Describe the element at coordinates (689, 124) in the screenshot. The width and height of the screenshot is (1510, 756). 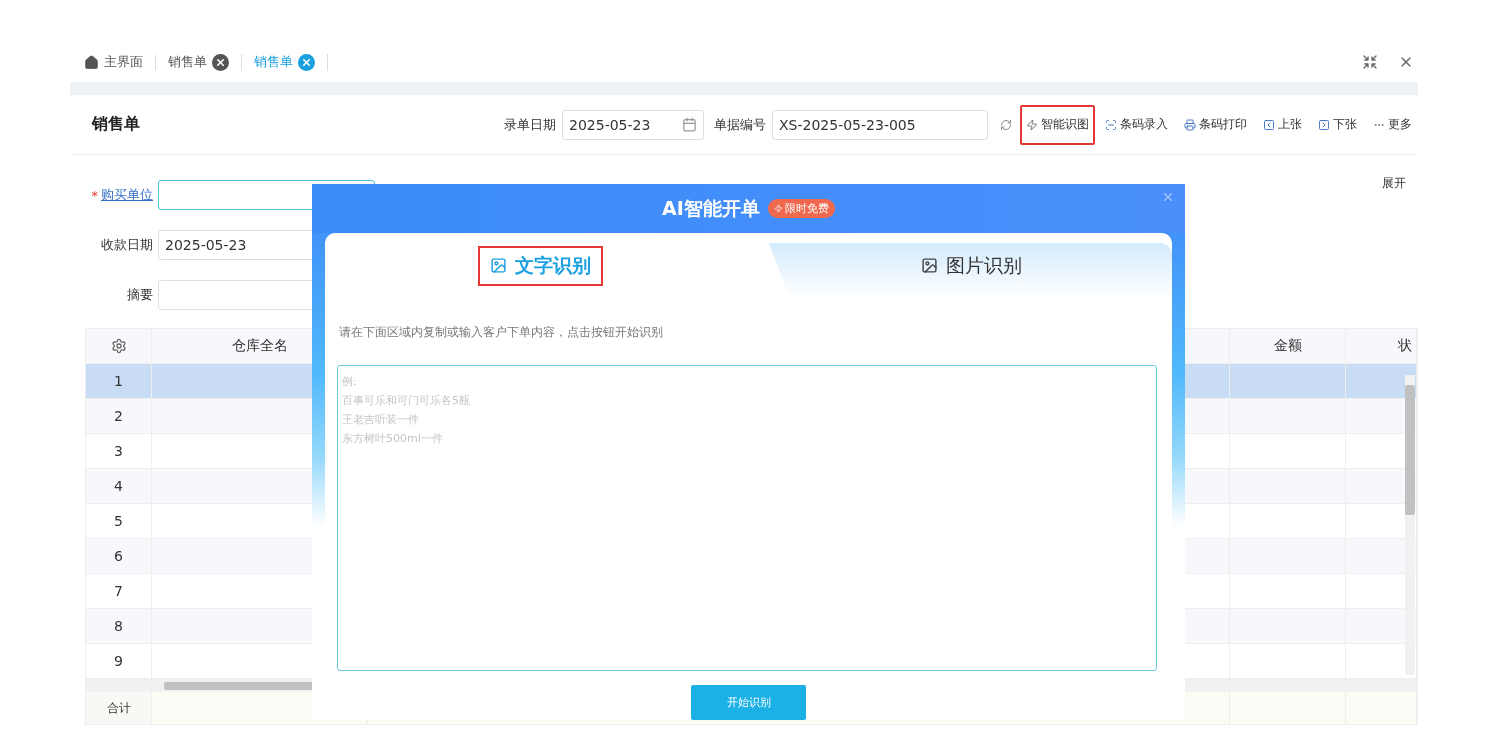
I see `calendar-icon` at that location.